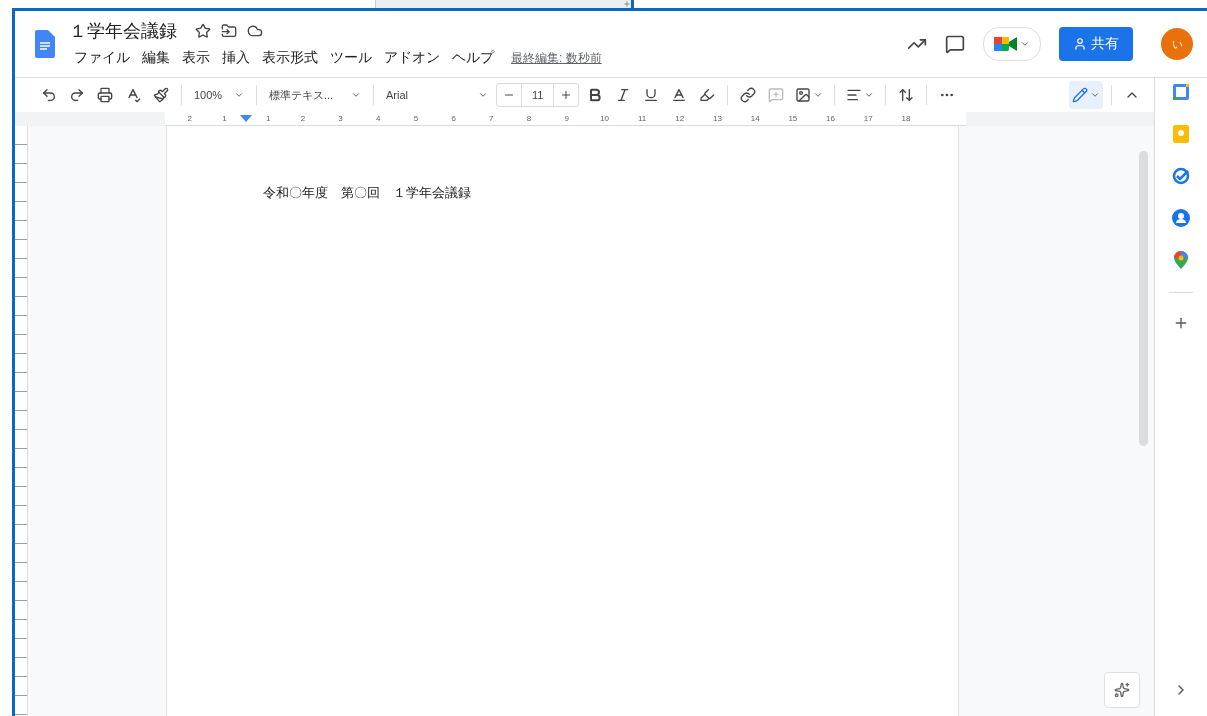 The width and height of the screenshot is (1207, 716). Describe the element at coordinates (49, 95) in the screenshot. I see `undo-icon` at that location.